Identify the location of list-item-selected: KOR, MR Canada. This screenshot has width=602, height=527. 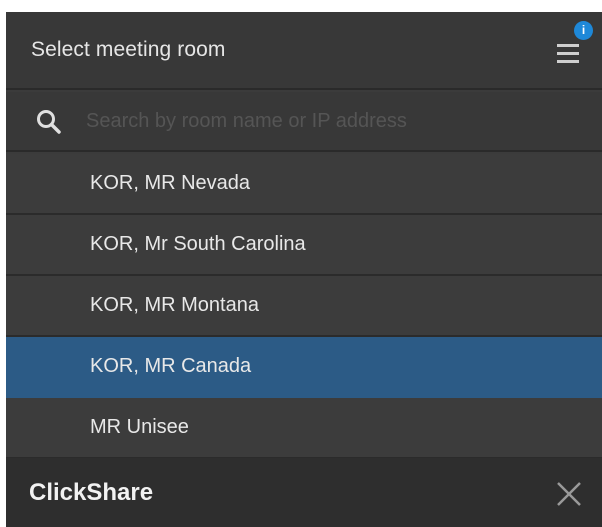
(304, 367).